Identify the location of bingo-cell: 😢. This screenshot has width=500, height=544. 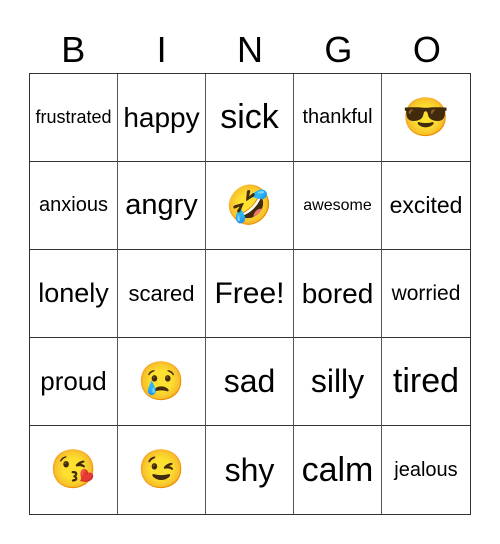
(162, 382).